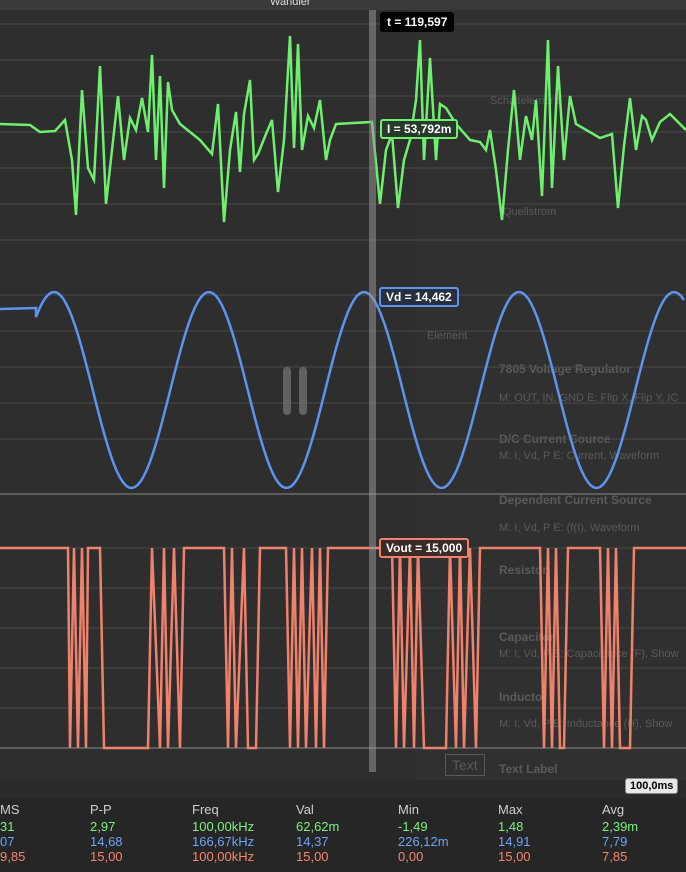 This screenshot has height=872, width=686. Describe the element at coordinates (408, 809) in the screenshot. I see `table-header: Min` at that location.